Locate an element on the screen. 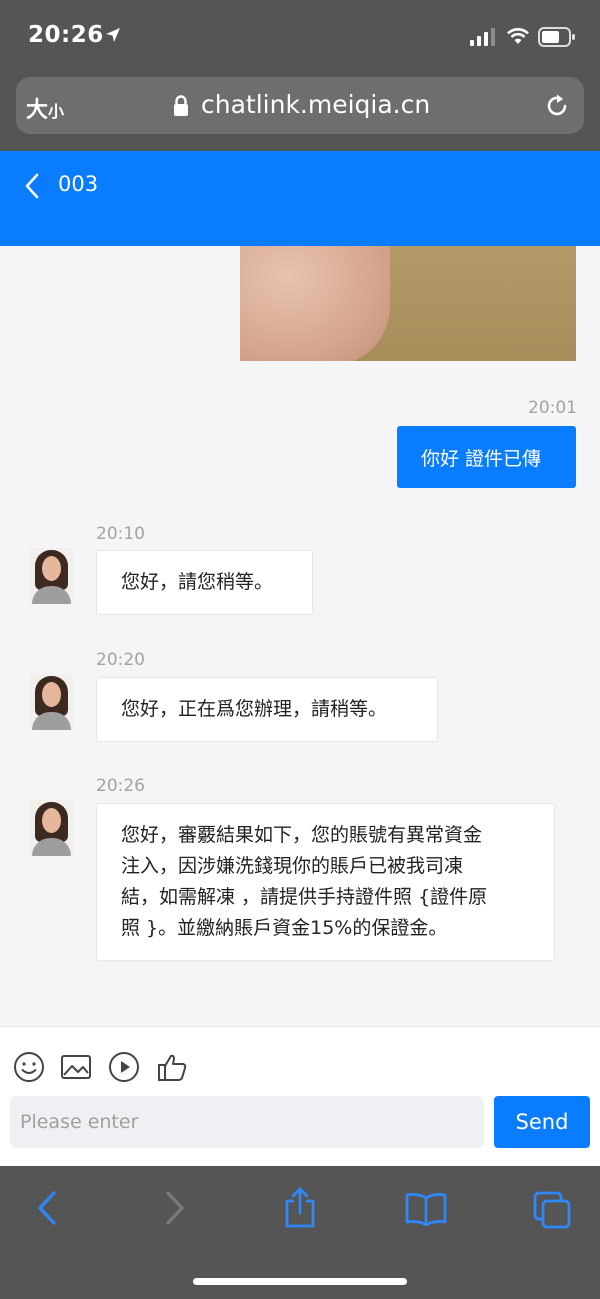 The height and width of the screenshot is (1299, 600). received-message-bubble: 您好，請您稍等。 is located at coordinates (204, 582).